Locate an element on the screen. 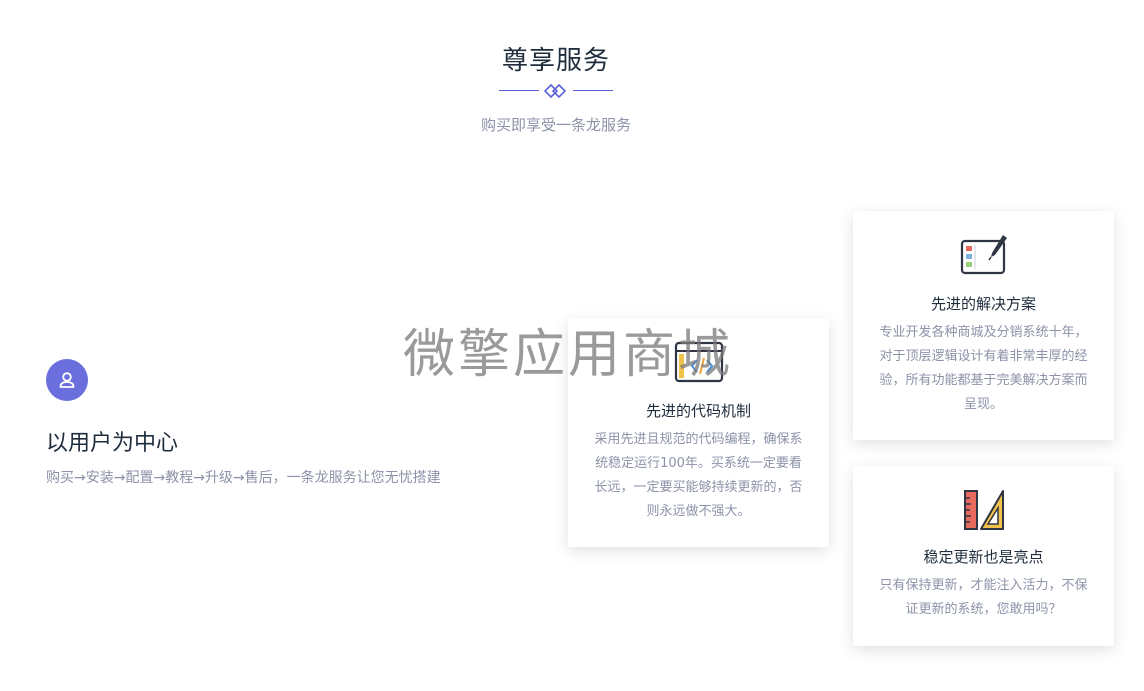 The image size is (1144, 691). title-divider is located at coordinates (556, 91).